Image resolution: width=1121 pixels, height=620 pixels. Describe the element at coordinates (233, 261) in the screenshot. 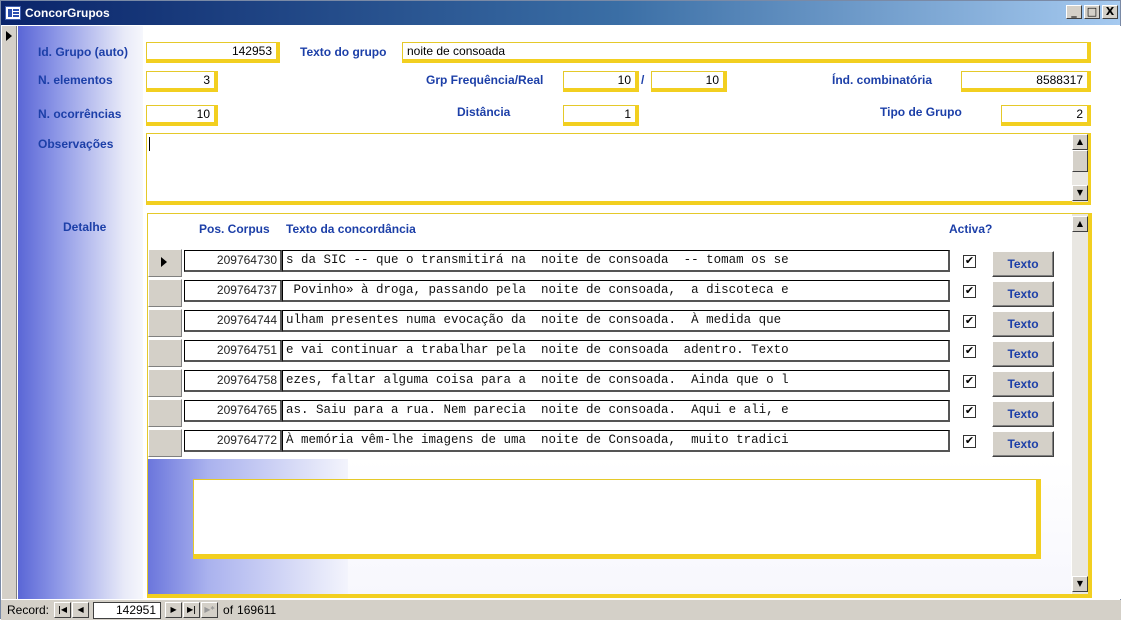

I see `pos-corpus-cell: 209764730` at that location.